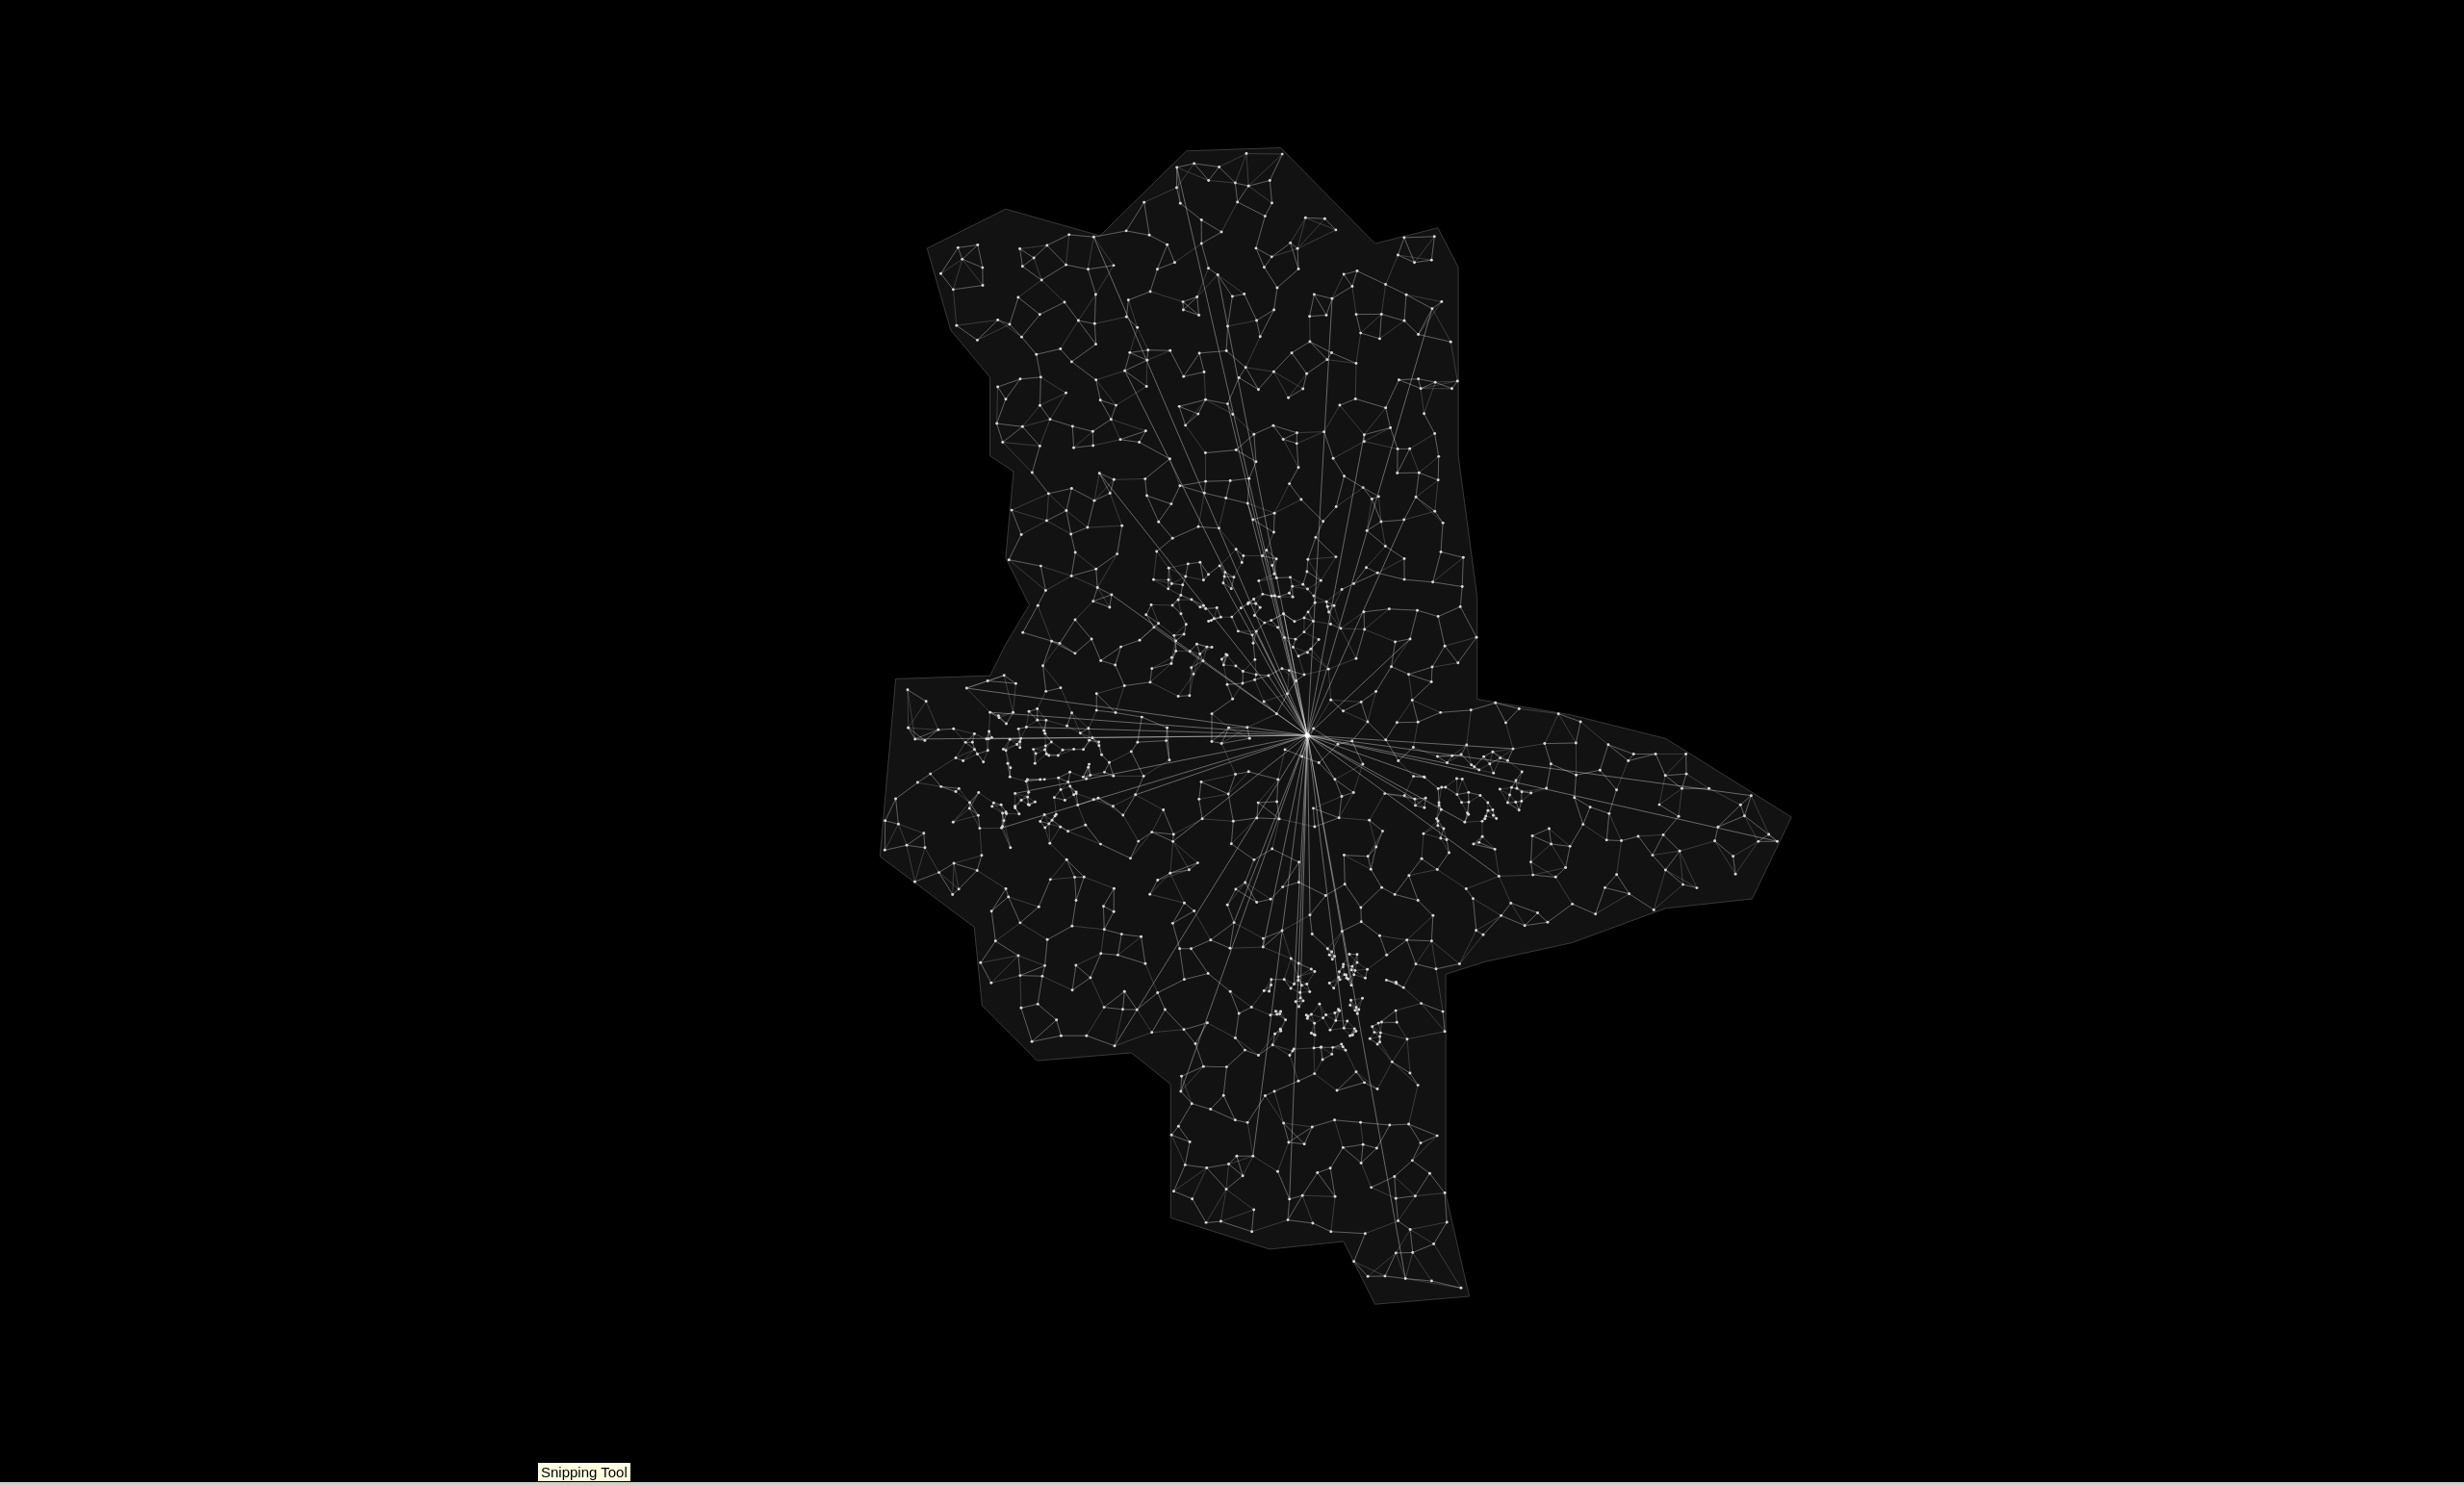 This screenshot has height=1485, width=2464. Describe the element at coordinates (584, 1472) in the screenshot. I see `tooltip: Snipping Tool` at that location.